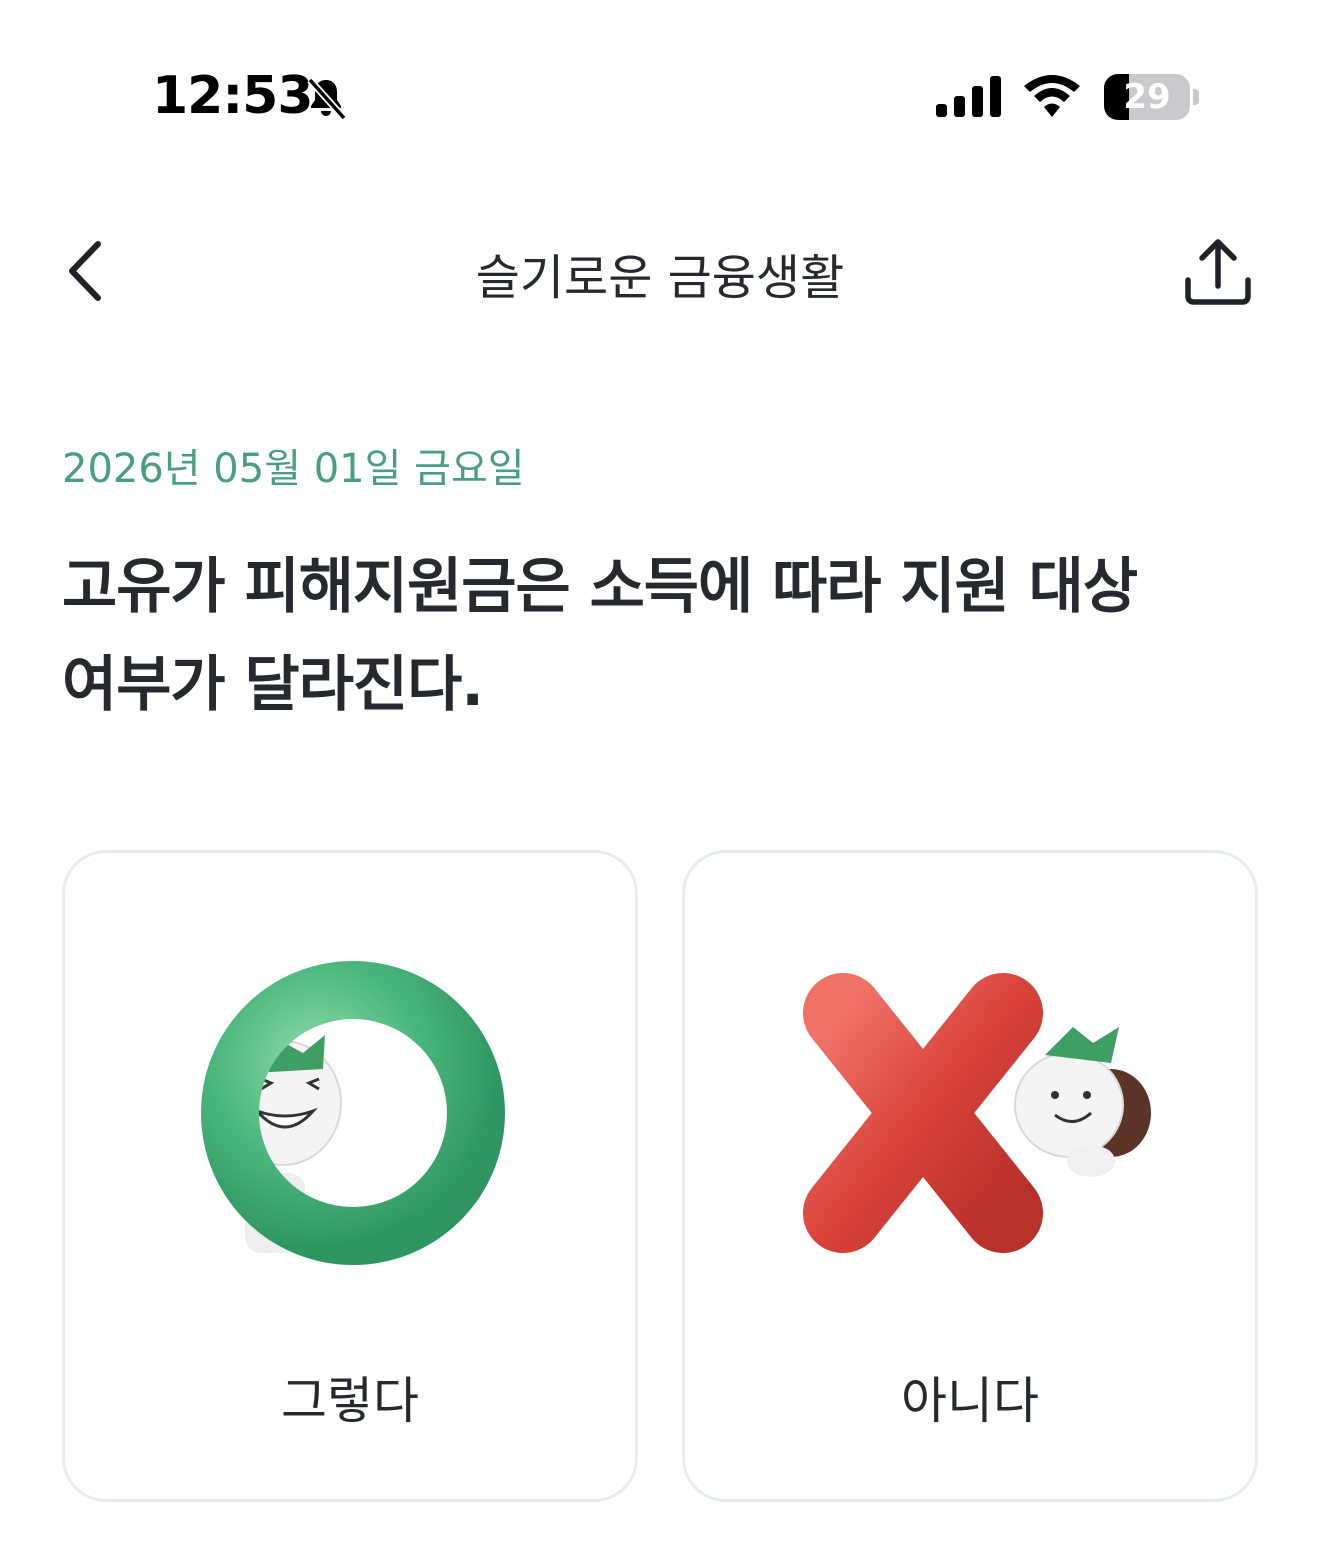 The image size is (1320, 1566). I want to click on status-bar: 12:53 29, so click(660, 95).